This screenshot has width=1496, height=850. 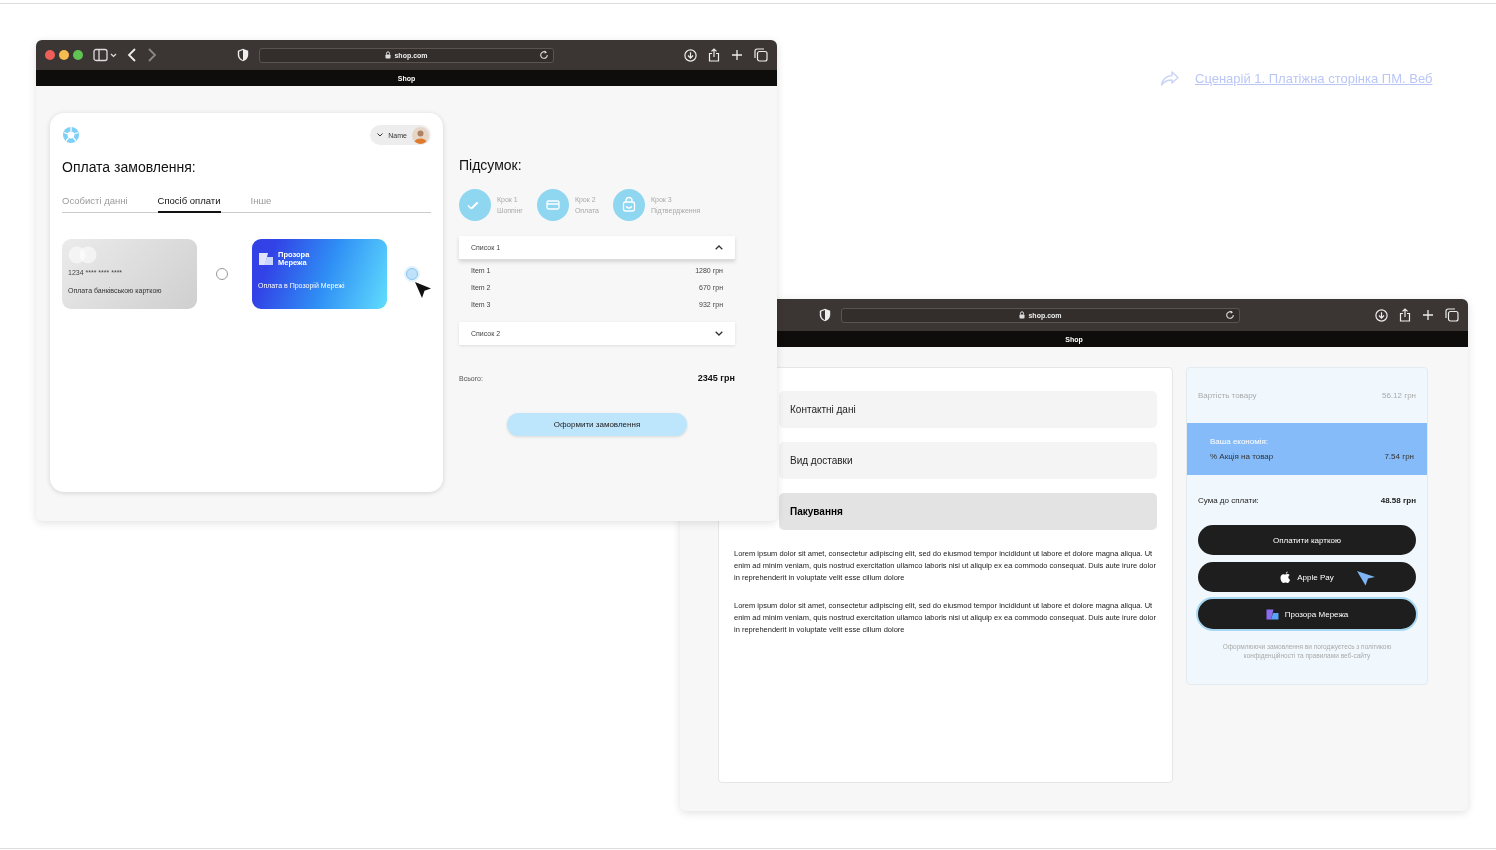 What do you see at coordinates (1286, 577) in the screenshot?
I see `apple-icon` at bounding box center [1286, 577].